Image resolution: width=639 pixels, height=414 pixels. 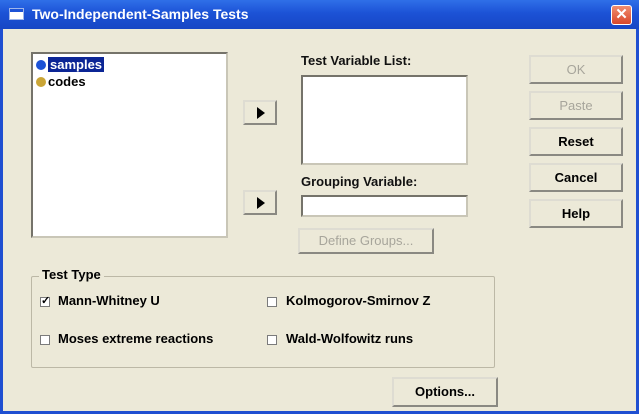 I want to click on ok-button: OK, so click(x=576, y=69).